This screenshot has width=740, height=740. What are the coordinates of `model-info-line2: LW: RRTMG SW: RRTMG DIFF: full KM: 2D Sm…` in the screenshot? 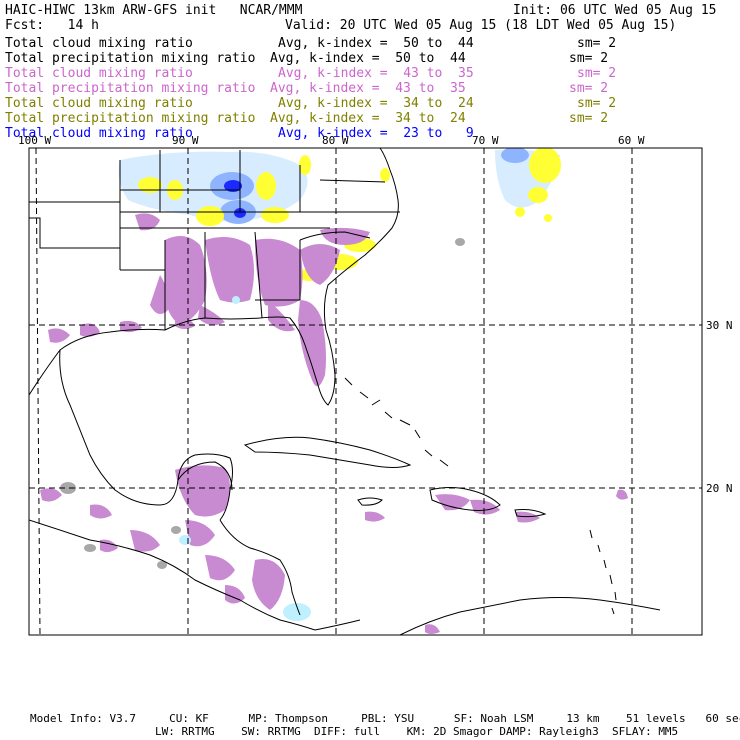 It's located at (417, 731).